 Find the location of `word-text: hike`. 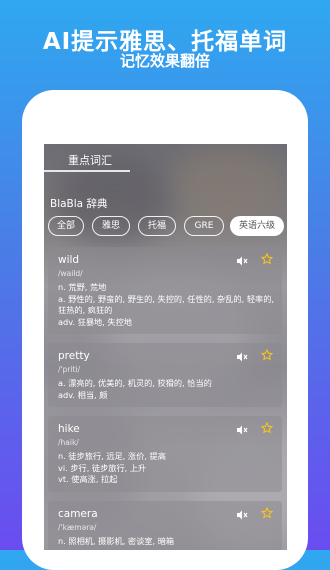

word-text: hike is located at coordinates (69, 429).